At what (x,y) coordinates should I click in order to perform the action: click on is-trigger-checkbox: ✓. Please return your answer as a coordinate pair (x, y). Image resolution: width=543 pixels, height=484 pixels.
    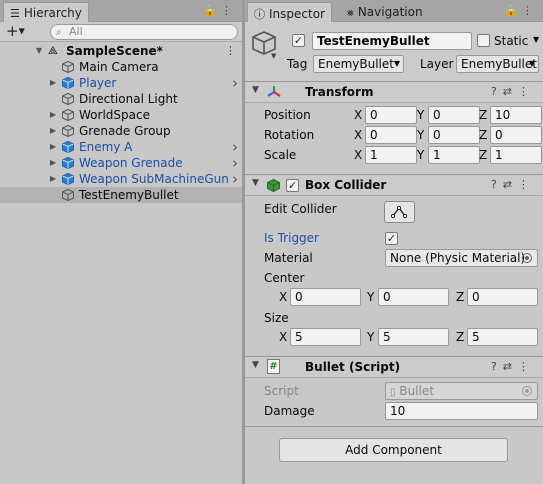
    Looking at the image, I should click on (391, 238).